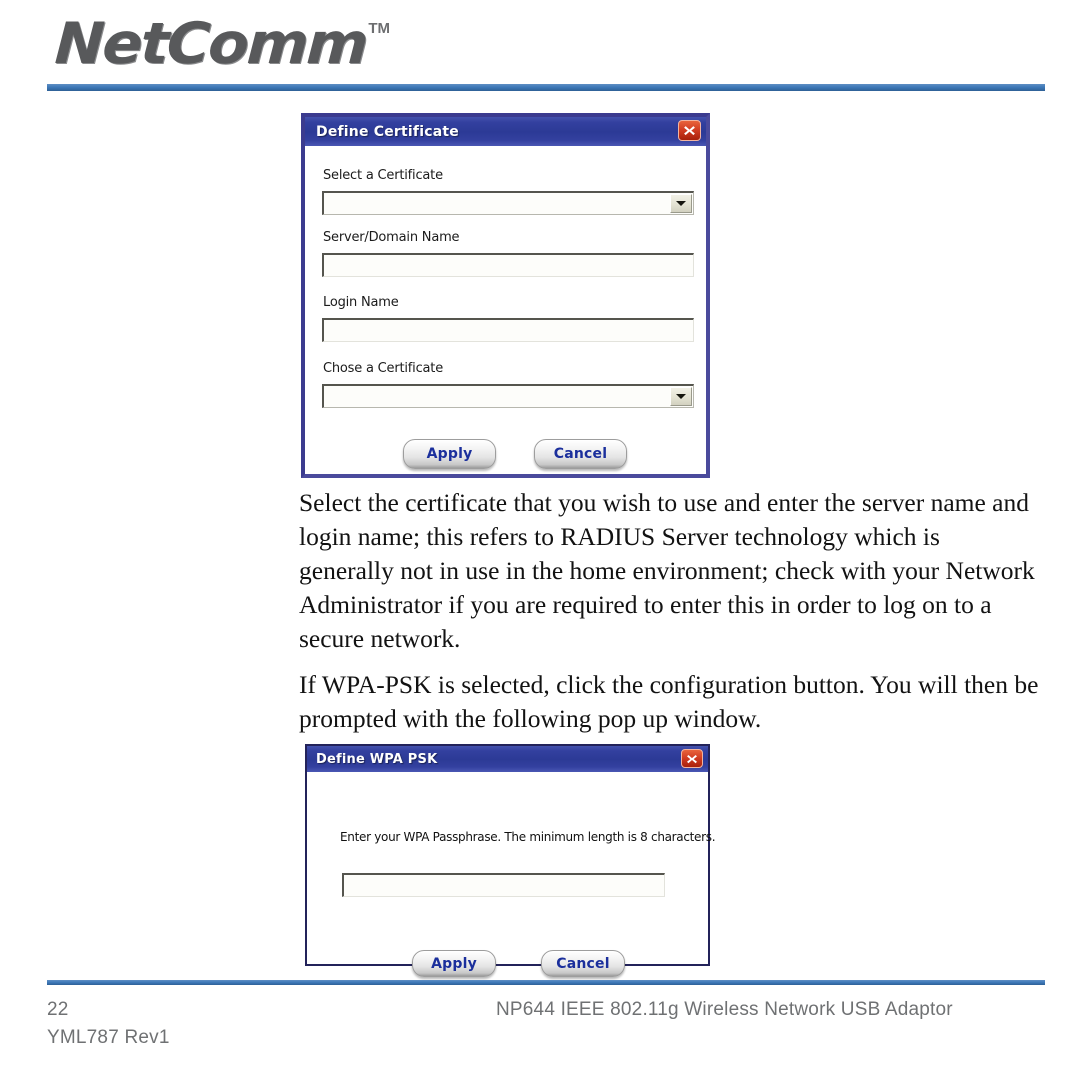  What do you see at coordinates (508, 396) in the screenshot?
I see `chose-certificate-combobox` at bounding box center [508, 396].